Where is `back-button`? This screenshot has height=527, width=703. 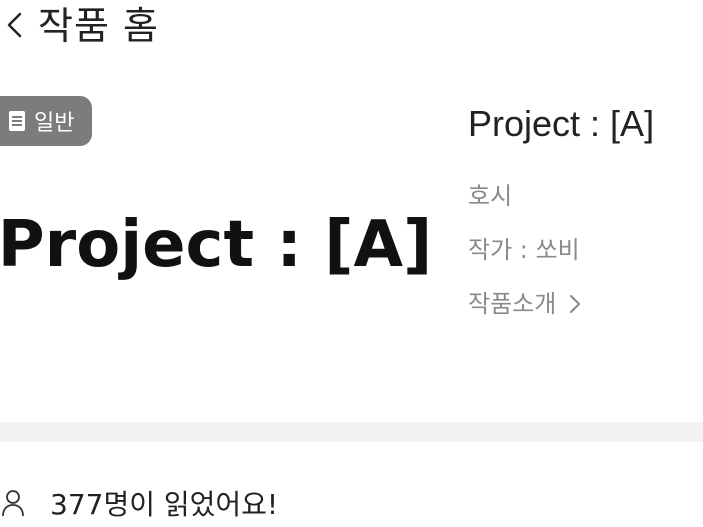 back-button is located at coordinates (15, 25).